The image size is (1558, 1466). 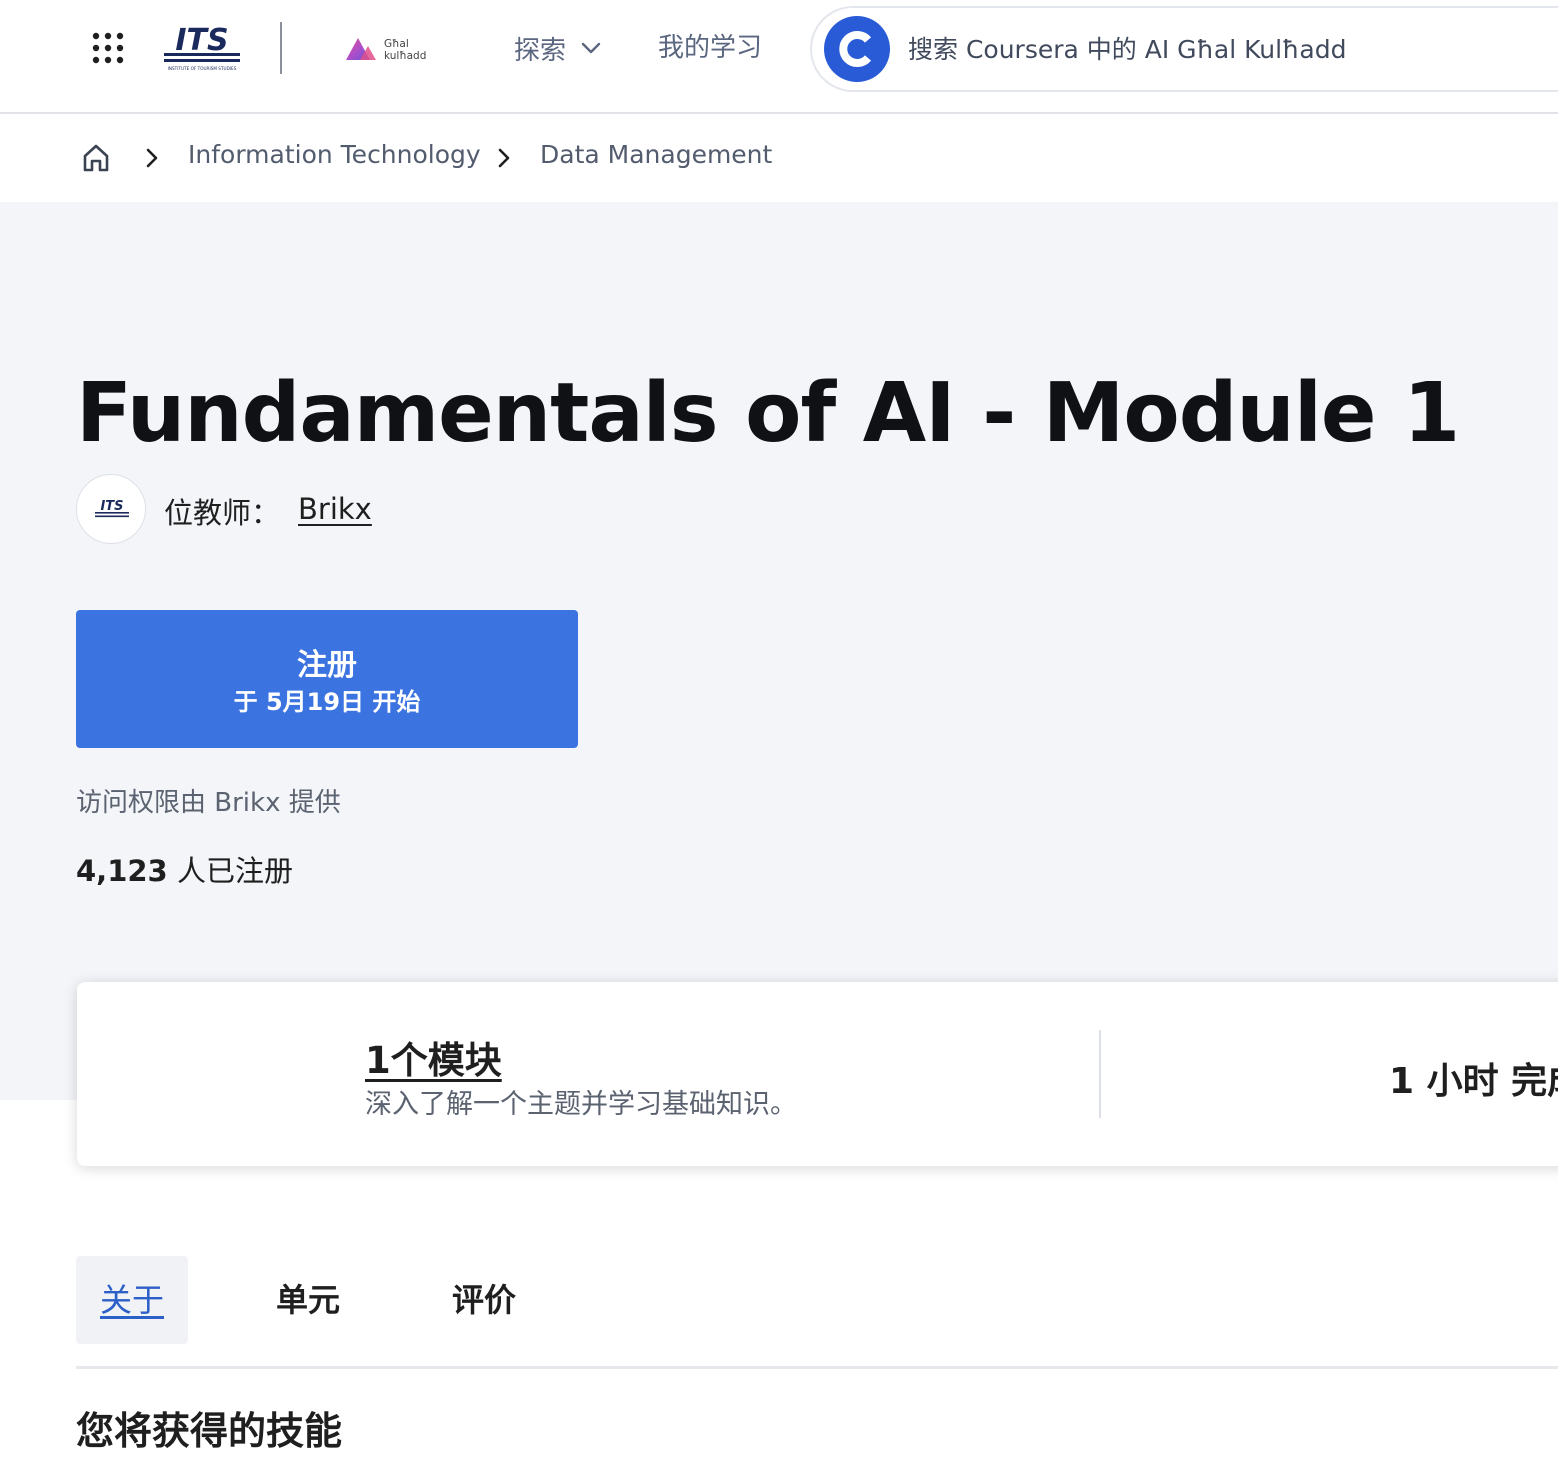 I want to click on breadcrumb-item-data-management: Data Management, so click(x=656, y=154).